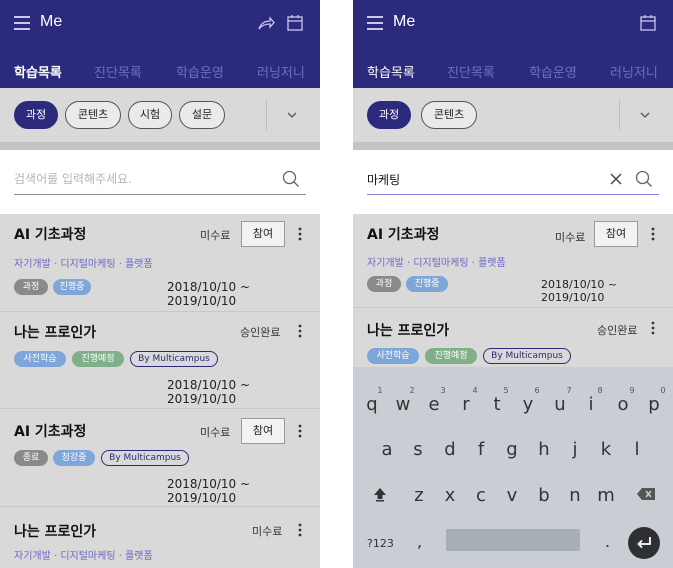  What do you see at coordinates (654, 404) in the screenshot?
I see `key-p: p` at bounding box center [654, 404].